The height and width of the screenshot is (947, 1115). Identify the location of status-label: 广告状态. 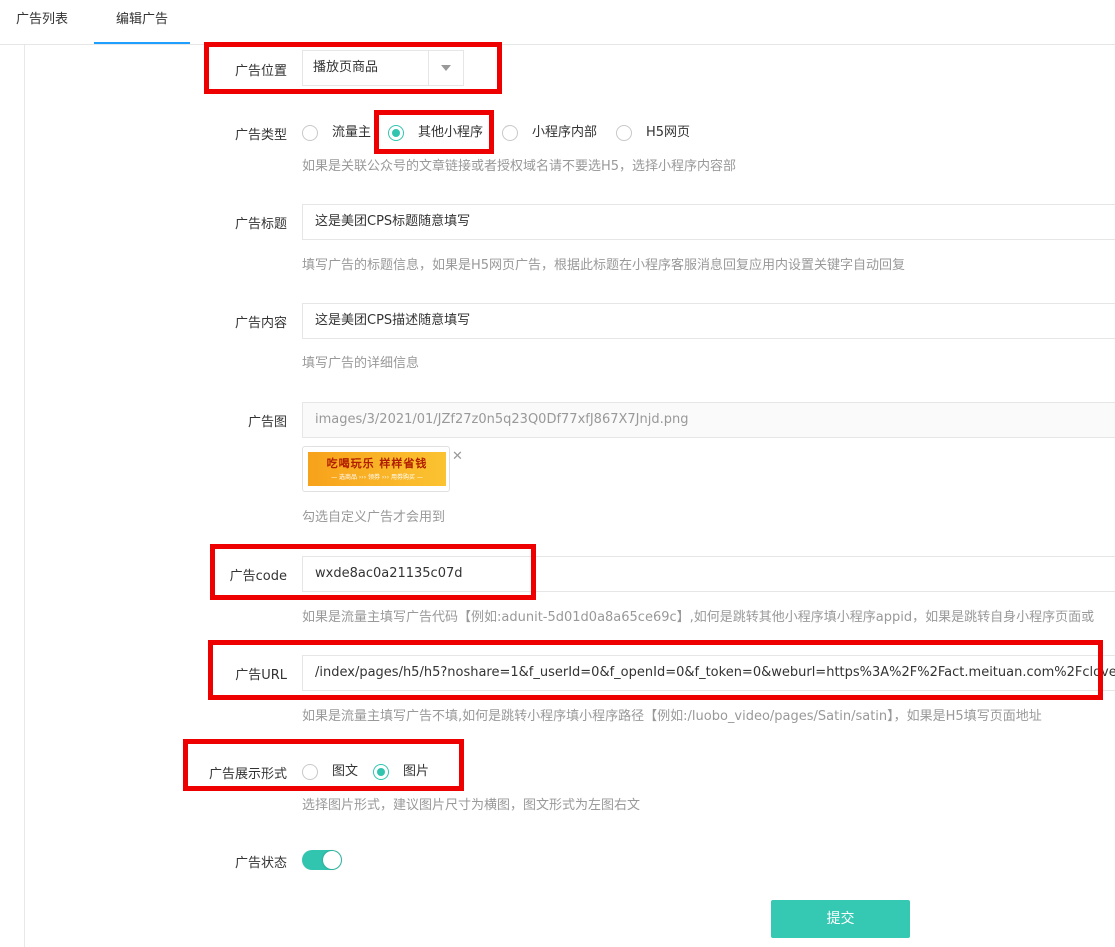
(260, 863).